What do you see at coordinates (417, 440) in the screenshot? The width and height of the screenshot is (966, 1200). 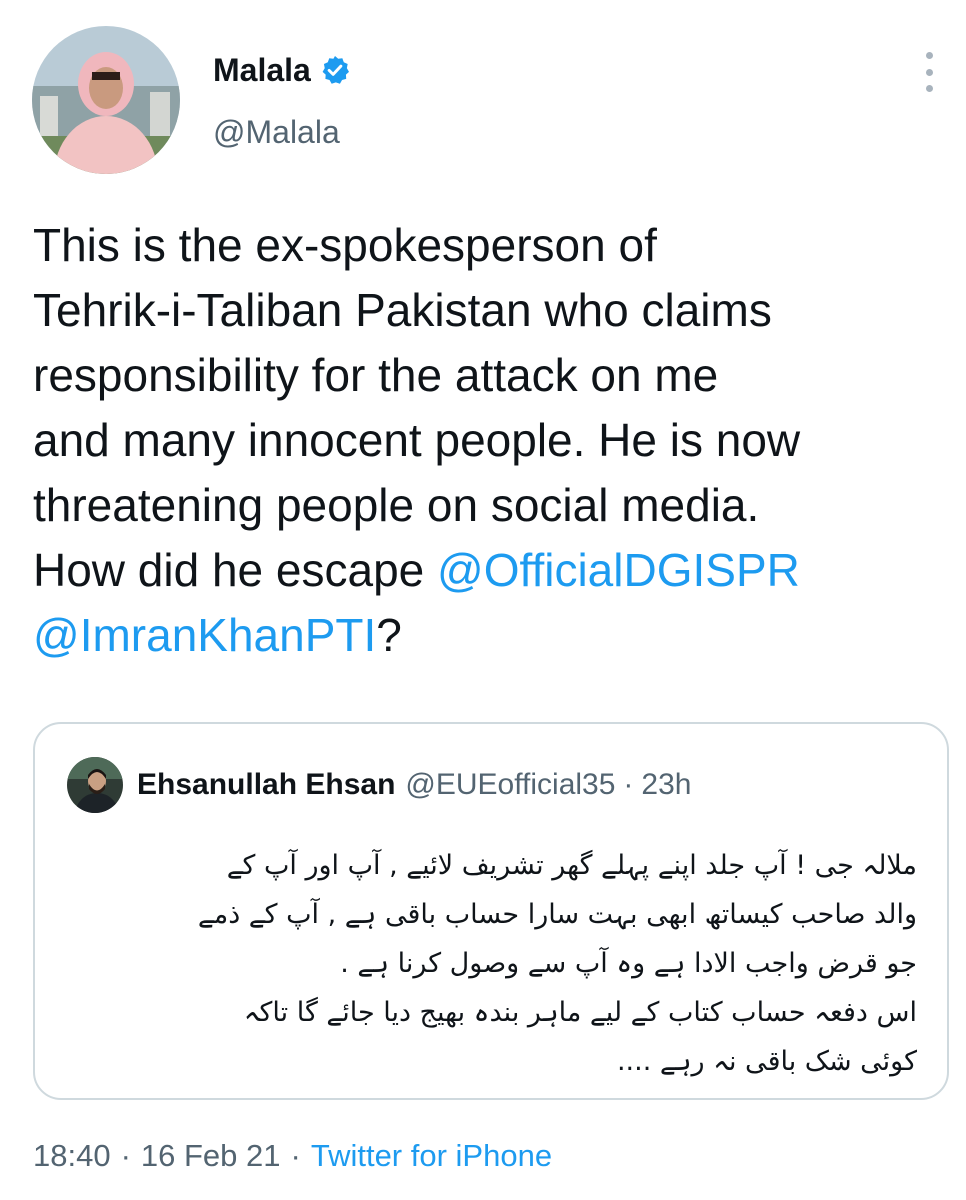 I see `tweet-line: and many innocent people. He is now` at bounding box center [417, 440].